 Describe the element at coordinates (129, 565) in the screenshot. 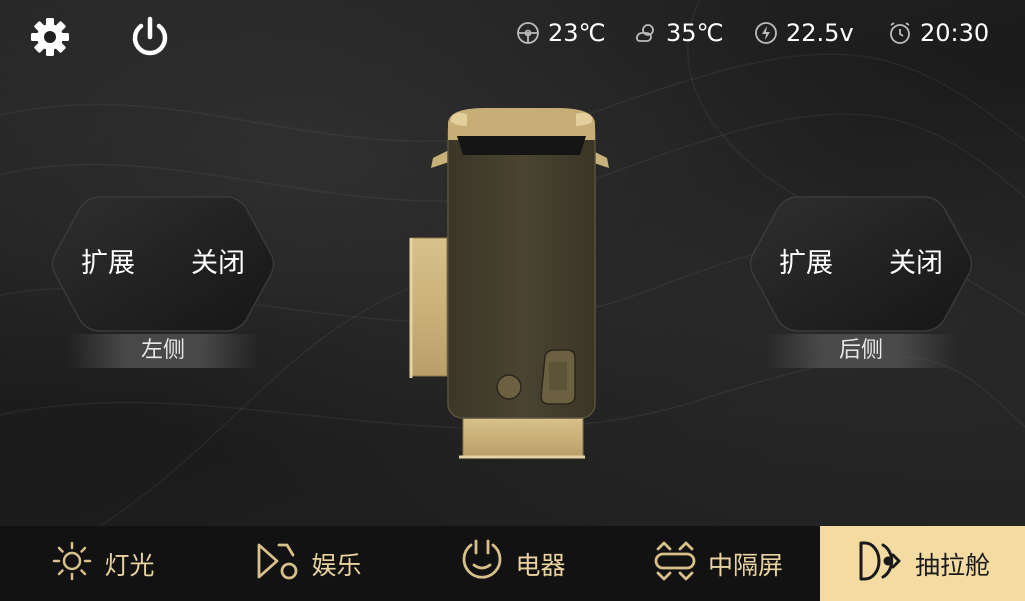

I see `nav-label-lights: 灯光` at that location.